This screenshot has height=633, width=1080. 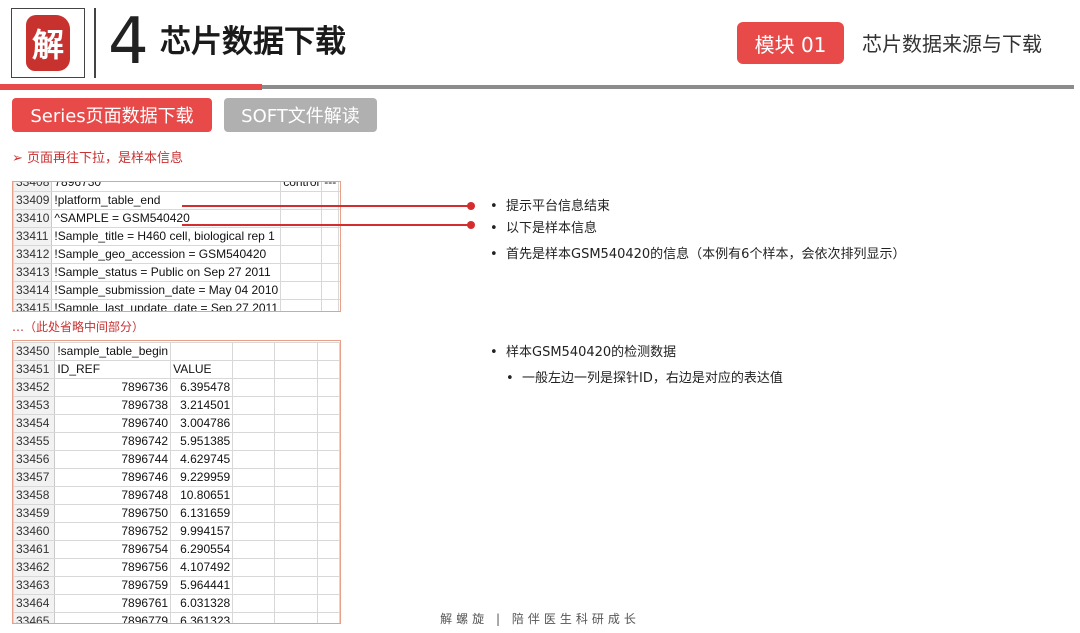 I want to click on table-cell: !Sample_geo_accession = GSM540420, so click(x=166, y=254).